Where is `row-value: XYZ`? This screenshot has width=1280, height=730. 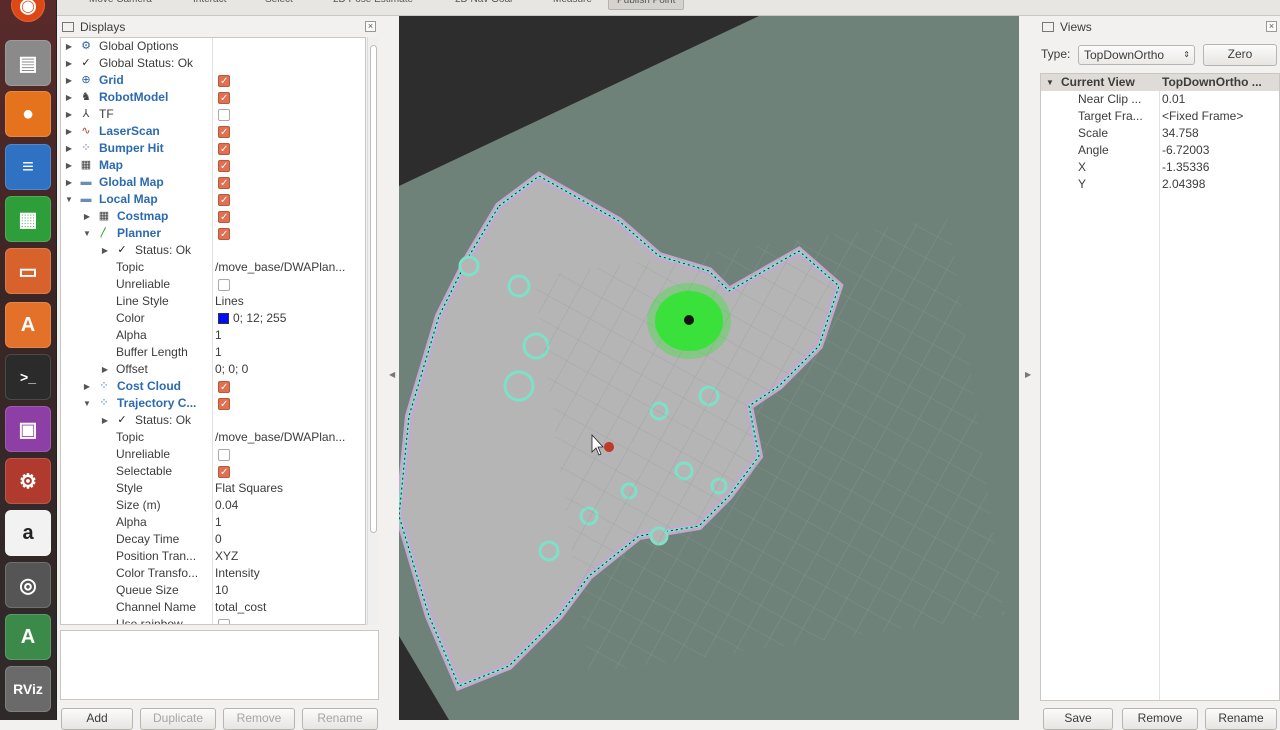 row-value: XYZ is located at coordinates (226, 556).